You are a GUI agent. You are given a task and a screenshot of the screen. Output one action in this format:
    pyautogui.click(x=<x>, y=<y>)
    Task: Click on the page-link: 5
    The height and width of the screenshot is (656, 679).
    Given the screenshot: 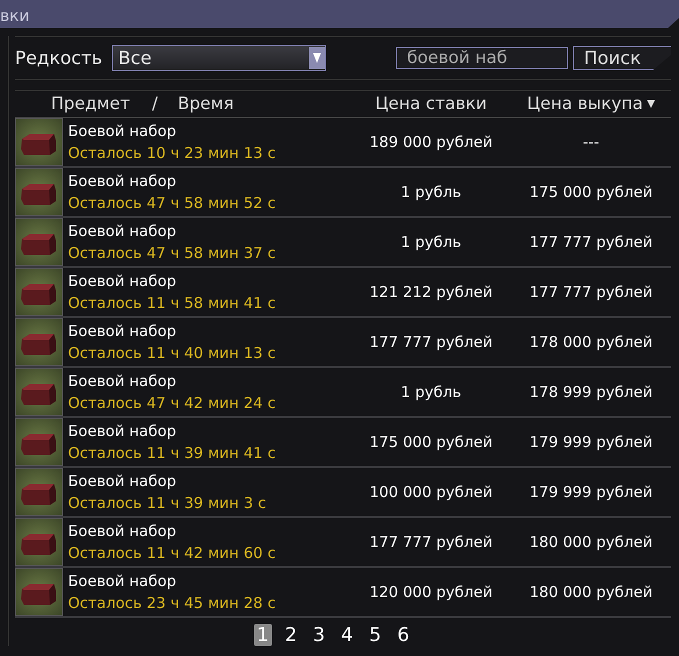 What is the action you would take?
    pyautogui.click(x=375, y=635)
    